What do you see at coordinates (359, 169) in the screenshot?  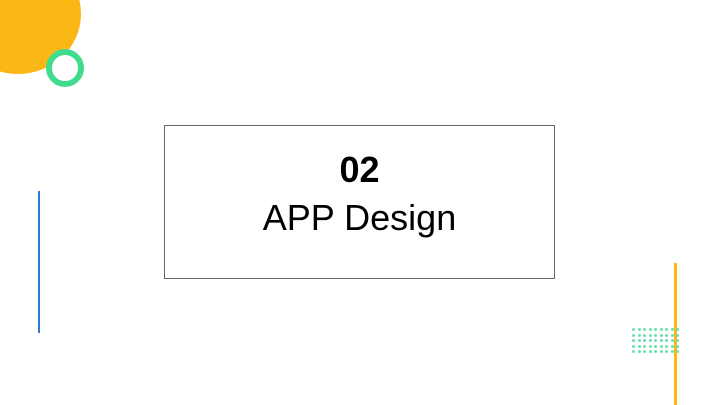 I see `section-number: 02` at bounding box center [359, 169].